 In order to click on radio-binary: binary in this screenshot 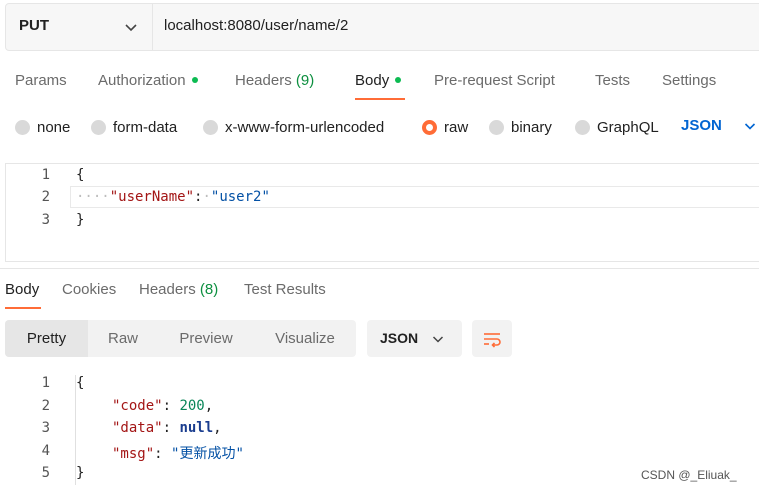, I will do `click(520, 127)`.